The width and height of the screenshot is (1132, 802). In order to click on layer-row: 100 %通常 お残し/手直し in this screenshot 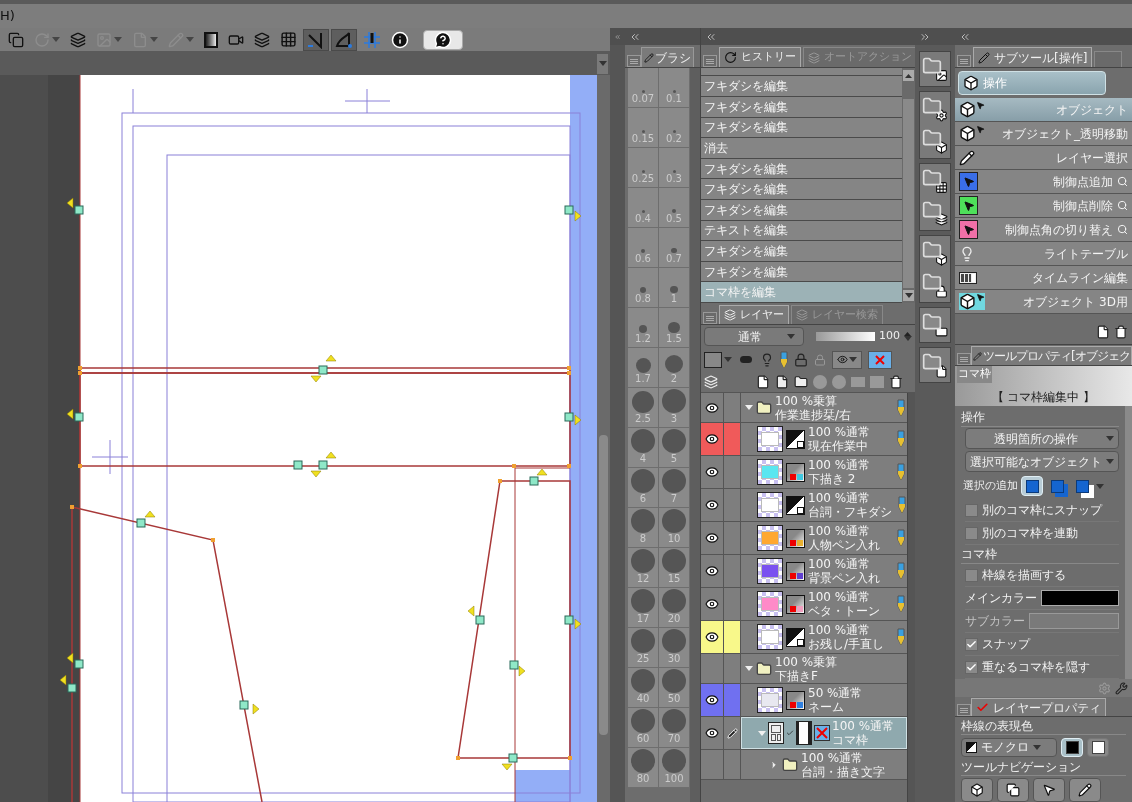, I will do `click(804, 637)`.